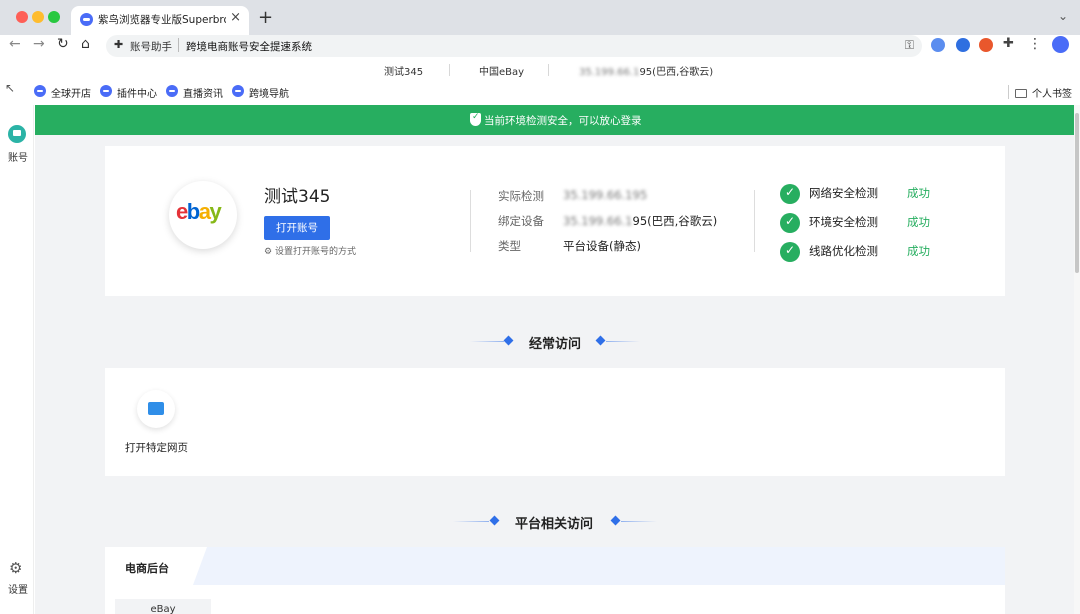  What do you see at coordinates (843, 251) in the screenshot?
I see `check-label: 线路优化检测` at bounding box center [843, 251].